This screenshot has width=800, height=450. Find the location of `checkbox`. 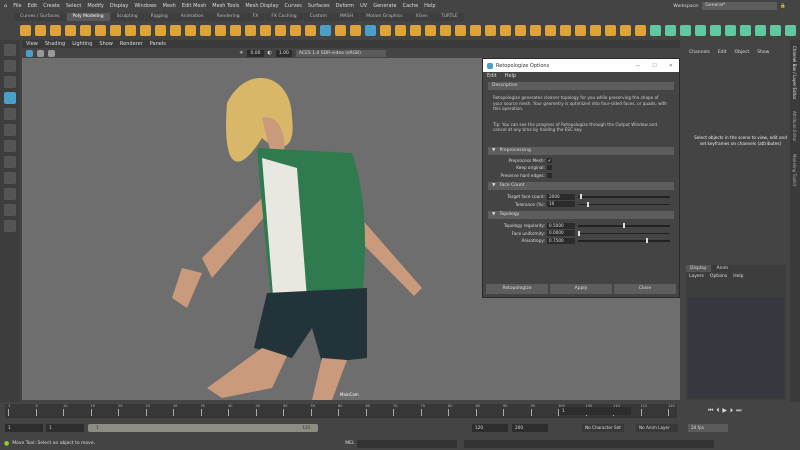

checkbox is located at coordinates (549, 175).